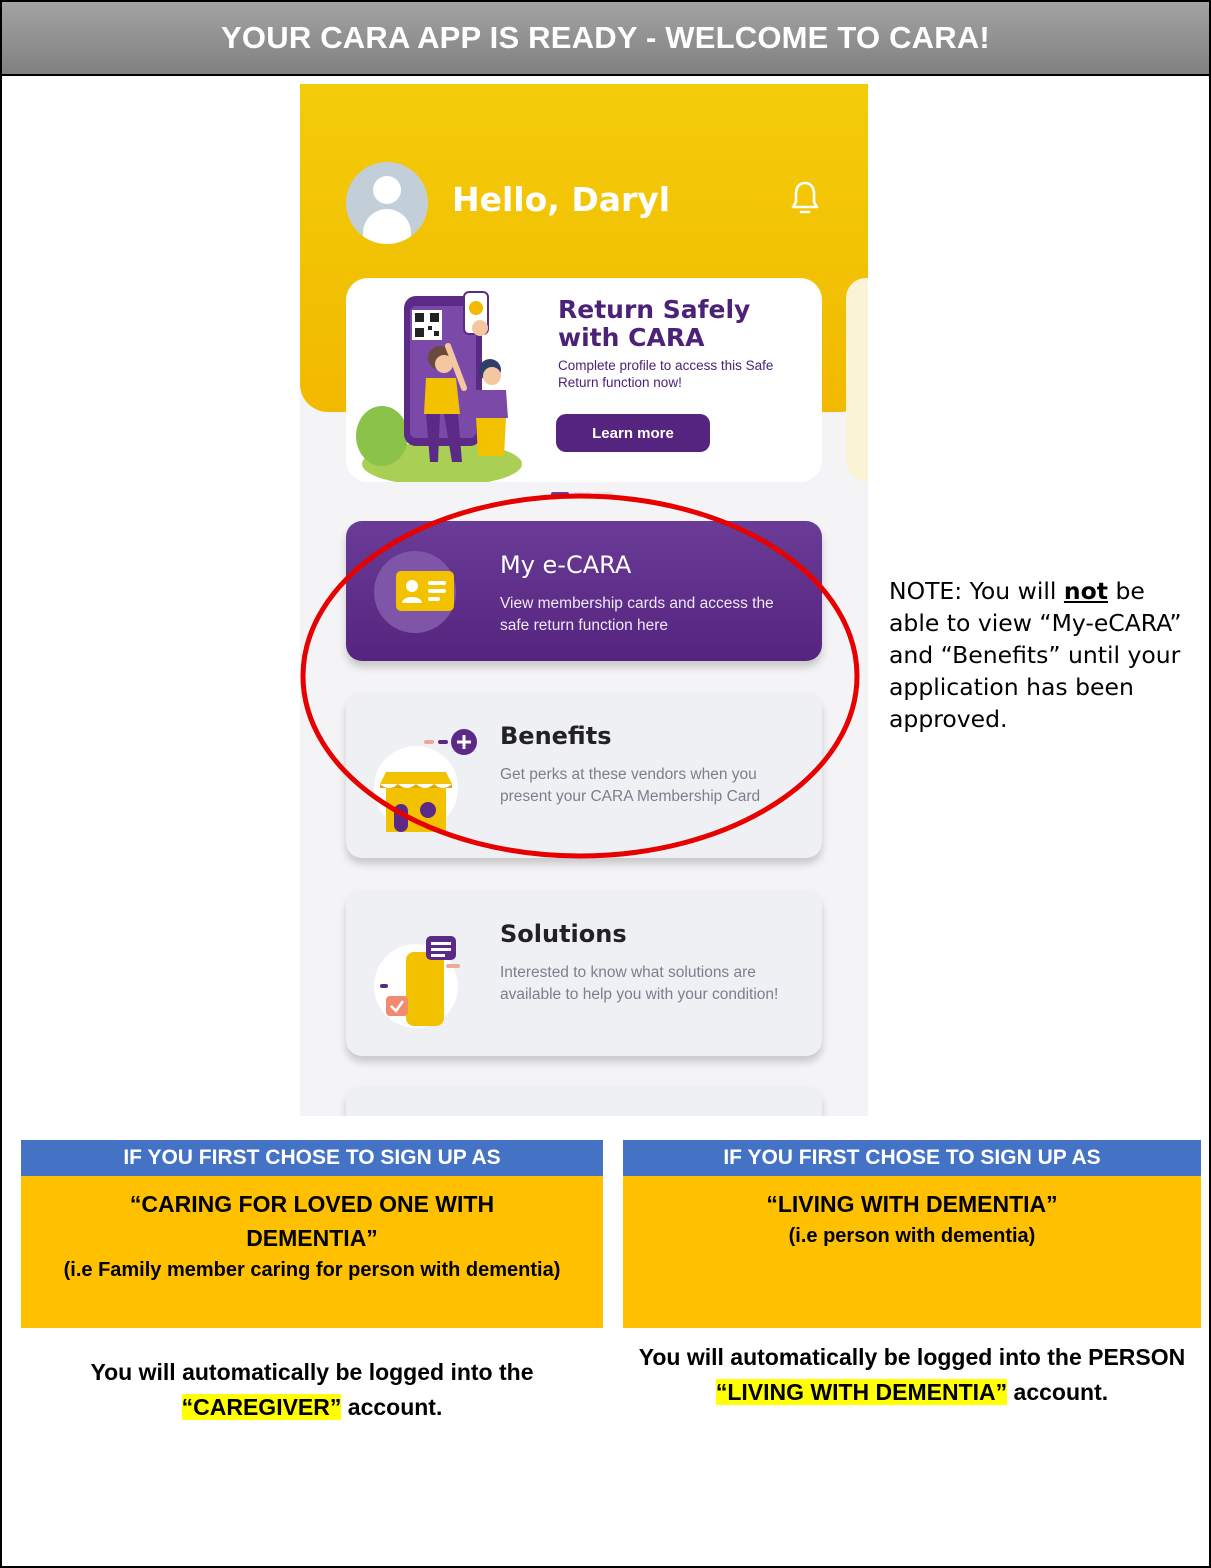 The height and width of the screenshot is (1568, 1211). I want to click on greeting-text: Hello, Daryl, so click(561, 199).